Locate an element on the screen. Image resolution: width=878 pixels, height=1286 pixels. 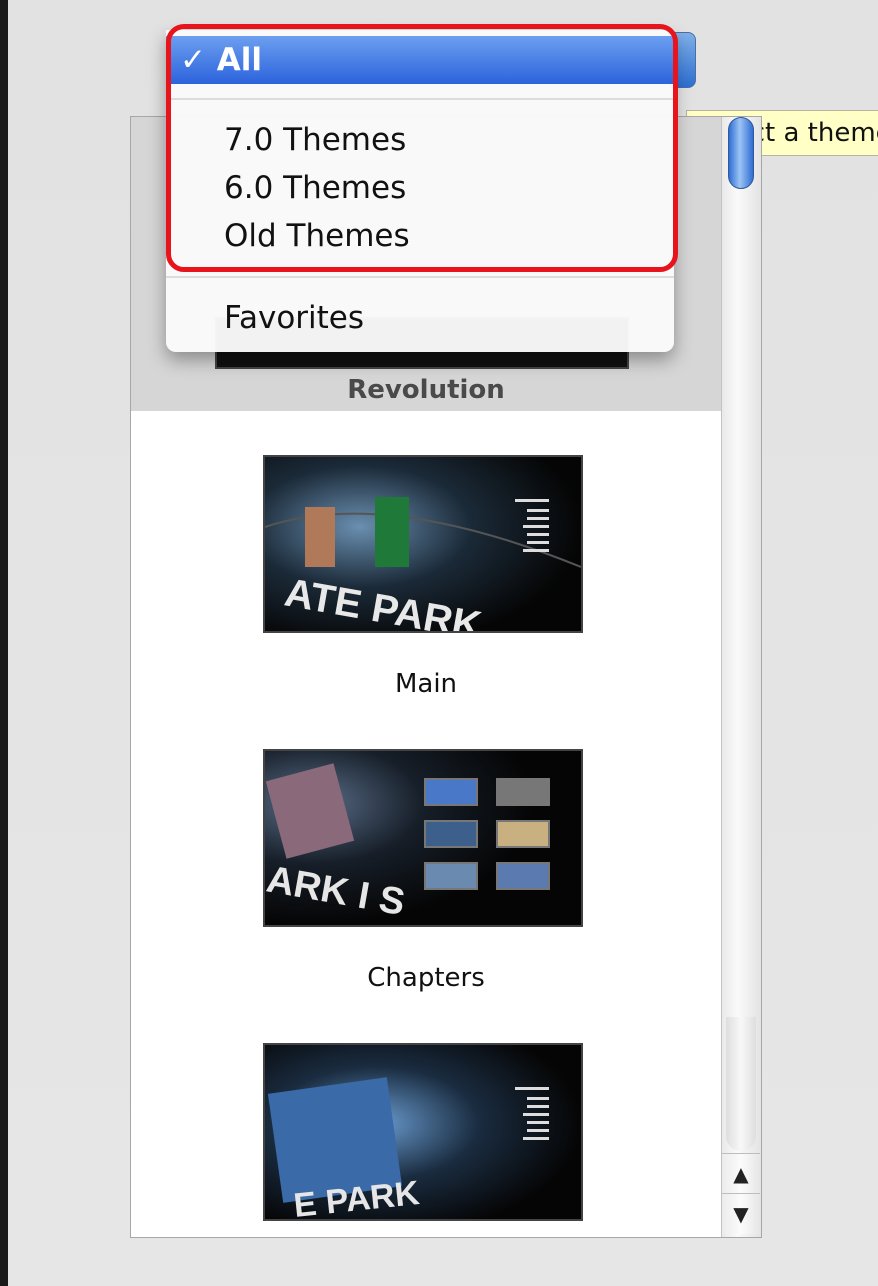
scroll-up-arrow-icon: ▲ is located at coordinates (741, 1173).